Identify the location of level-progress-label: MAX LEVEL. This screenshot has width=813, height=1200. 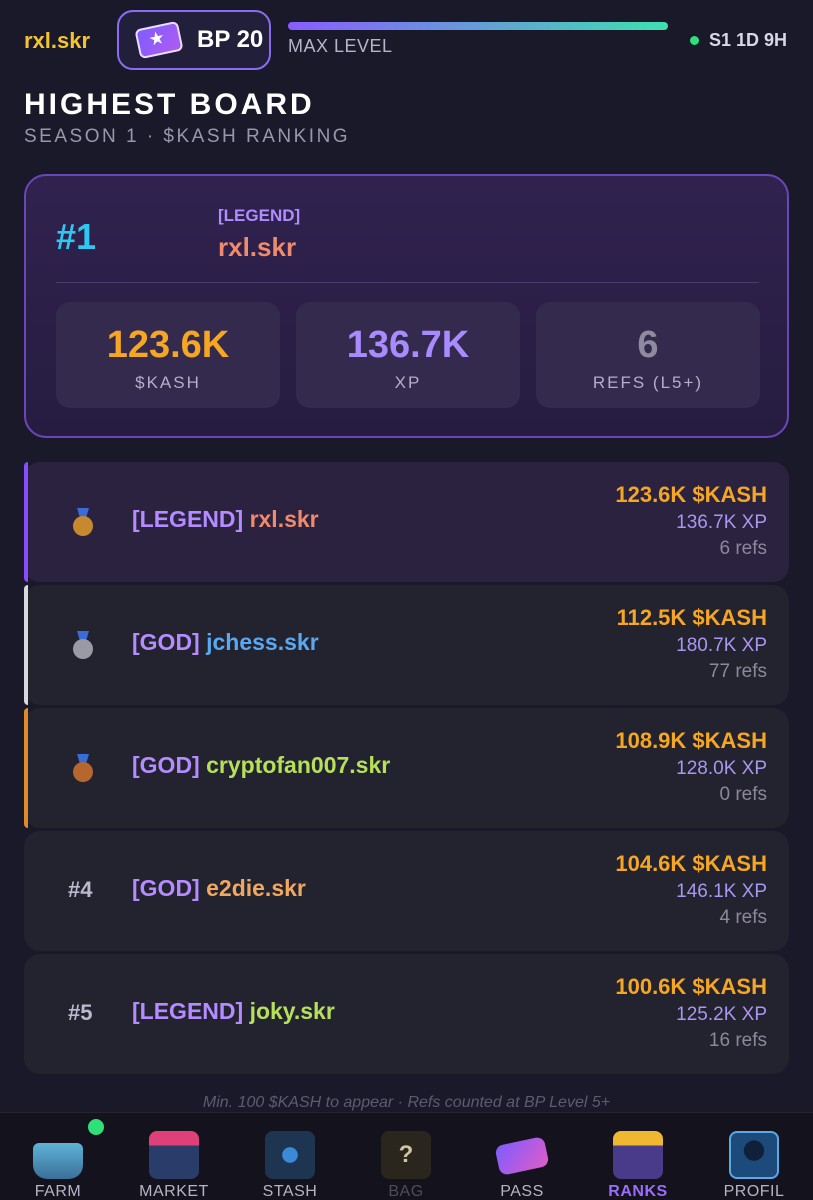
(340, 46).